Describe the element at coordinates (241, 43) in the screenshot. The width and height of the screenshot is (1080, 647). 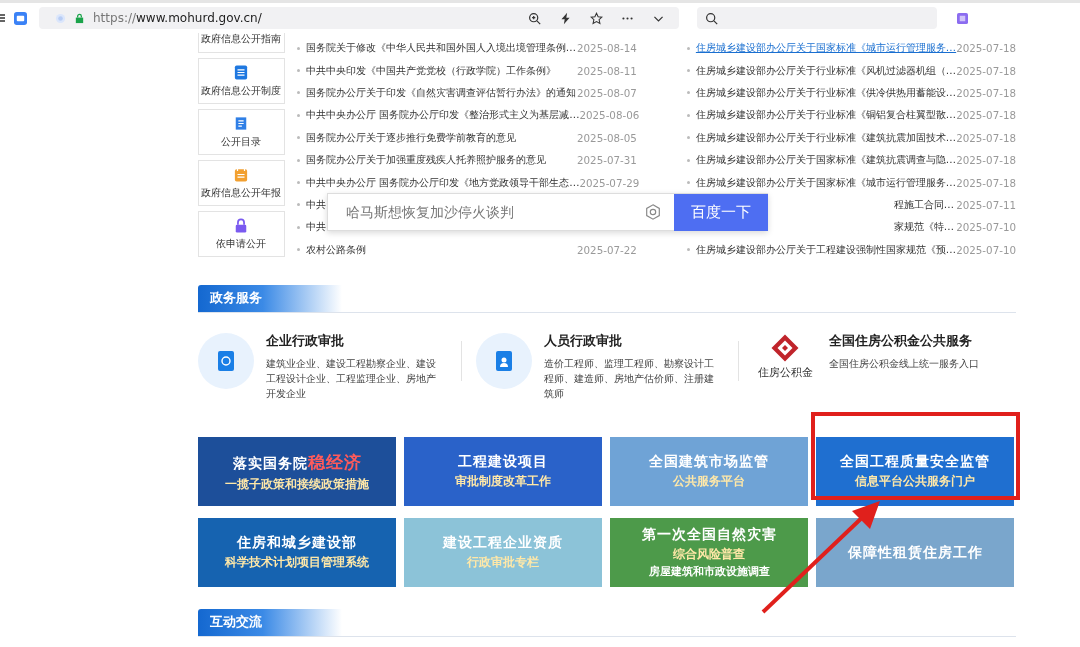
I see `sidebar-item: 政府信息公开指南` at that location.